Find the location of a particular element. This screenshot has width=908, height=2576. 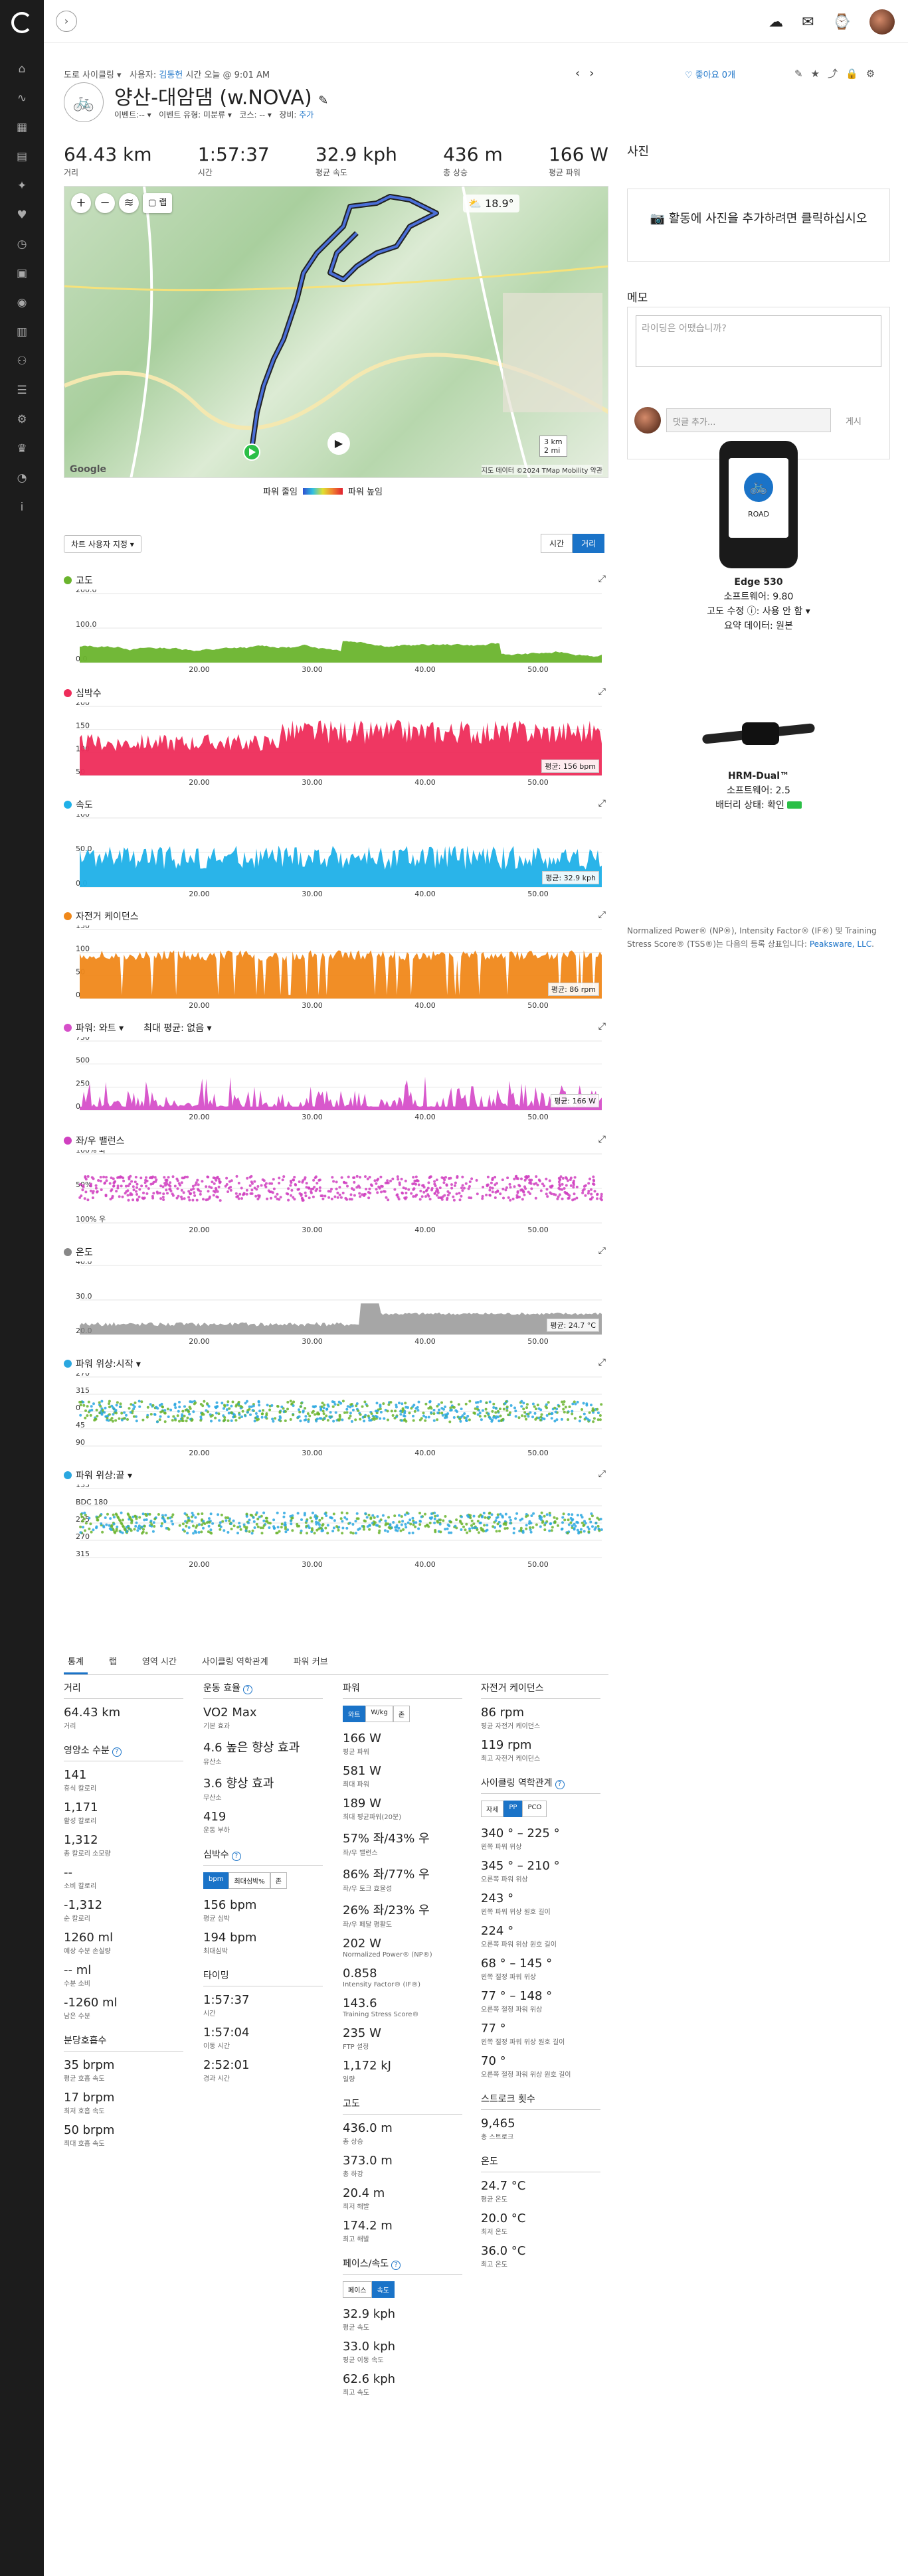

segment-option: 페이스 is located at coordinates (357, 2289).